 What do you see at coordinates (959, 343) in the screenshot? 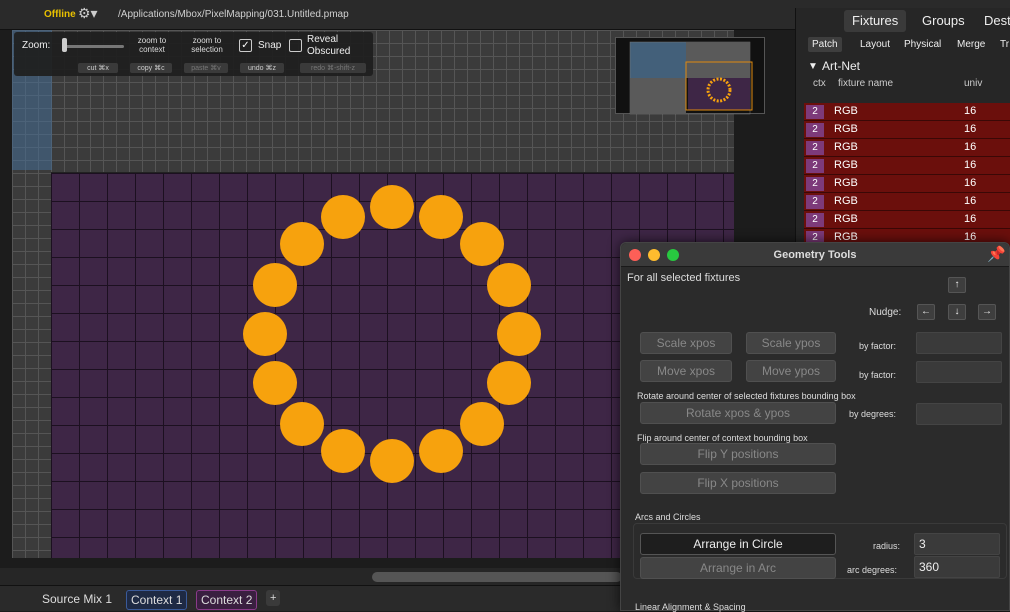
I see `scale-factor-field` at bounding box center [959, 343].